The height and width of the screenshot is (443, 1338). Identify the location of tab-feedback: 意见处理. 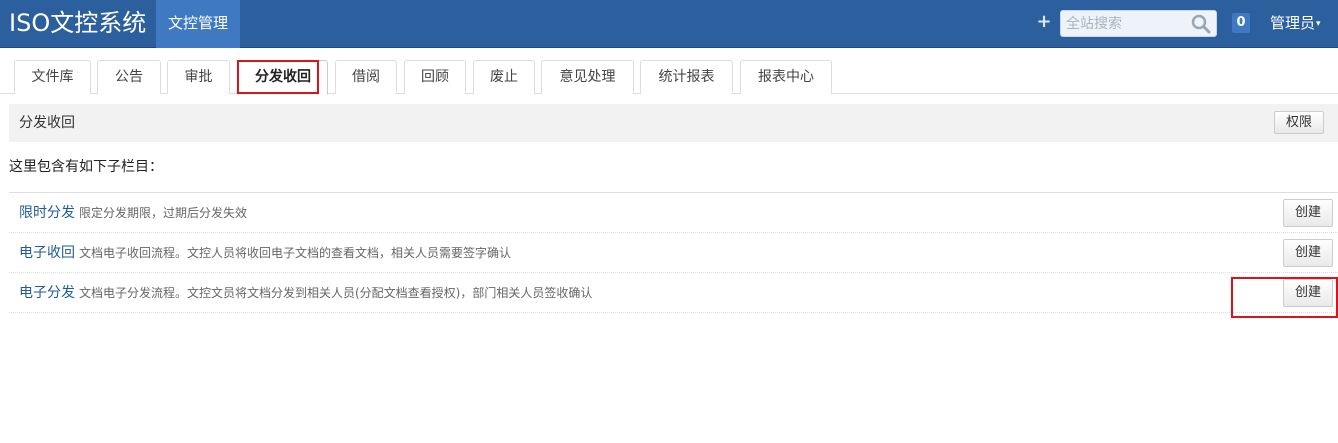
(587, 77).